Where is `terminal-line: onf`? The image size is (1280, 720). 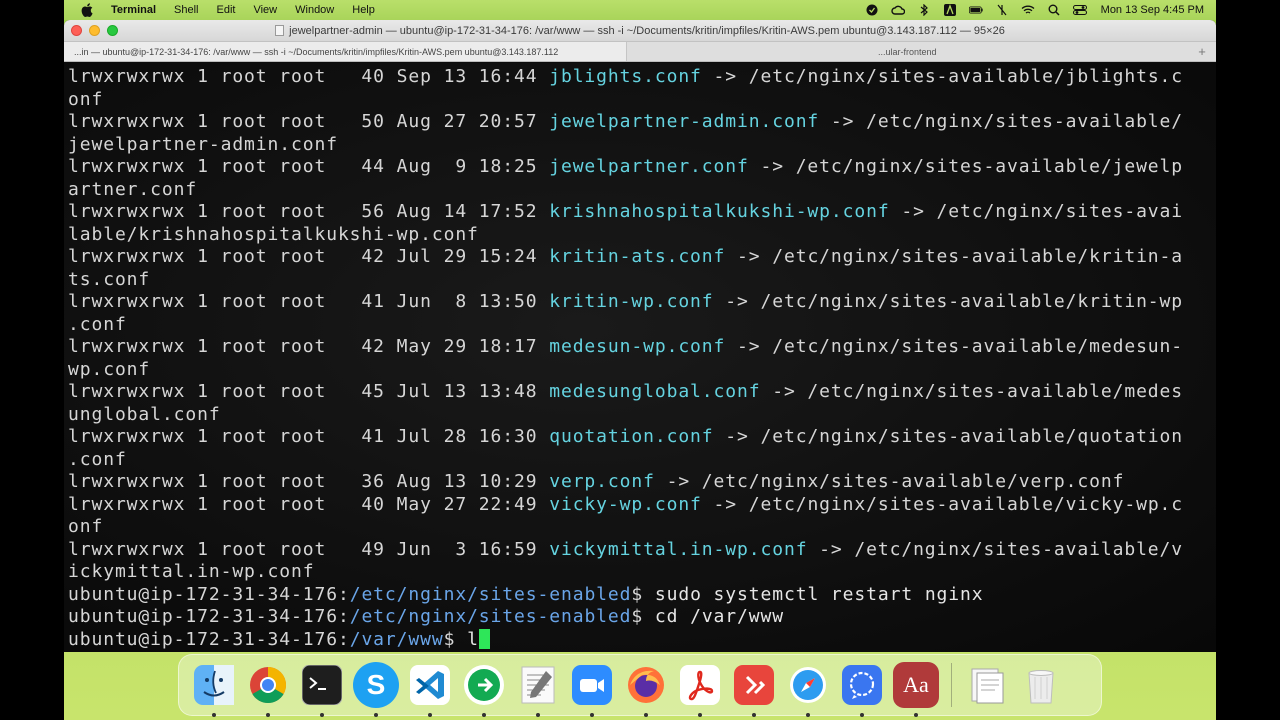
terminal-line: onf is located at coordinates (640, 527).